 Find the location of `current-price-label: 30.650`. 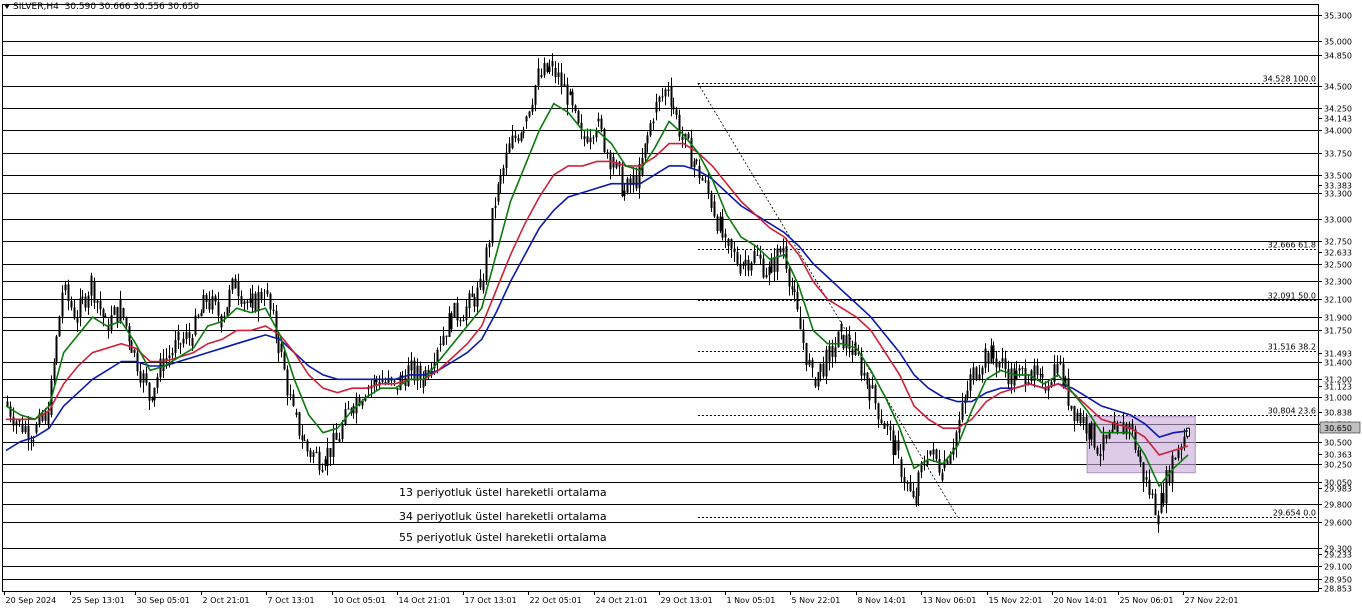

current-price-label: 30.650 is located at coordinates (1338, 428).